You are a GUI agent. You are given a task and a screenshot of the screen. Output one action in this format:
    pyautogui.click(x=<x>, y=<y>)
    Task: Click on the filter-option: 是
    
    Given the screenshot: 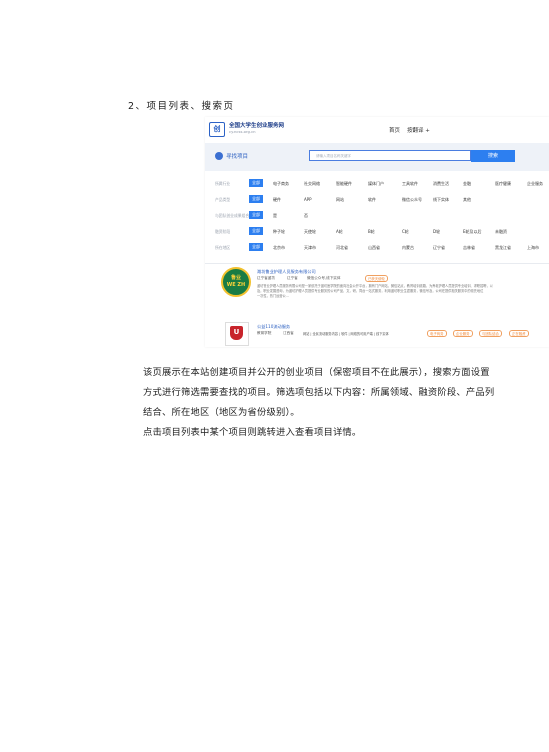 What is the action you would take?
    pyautogui.click(x=275, y=216)
    